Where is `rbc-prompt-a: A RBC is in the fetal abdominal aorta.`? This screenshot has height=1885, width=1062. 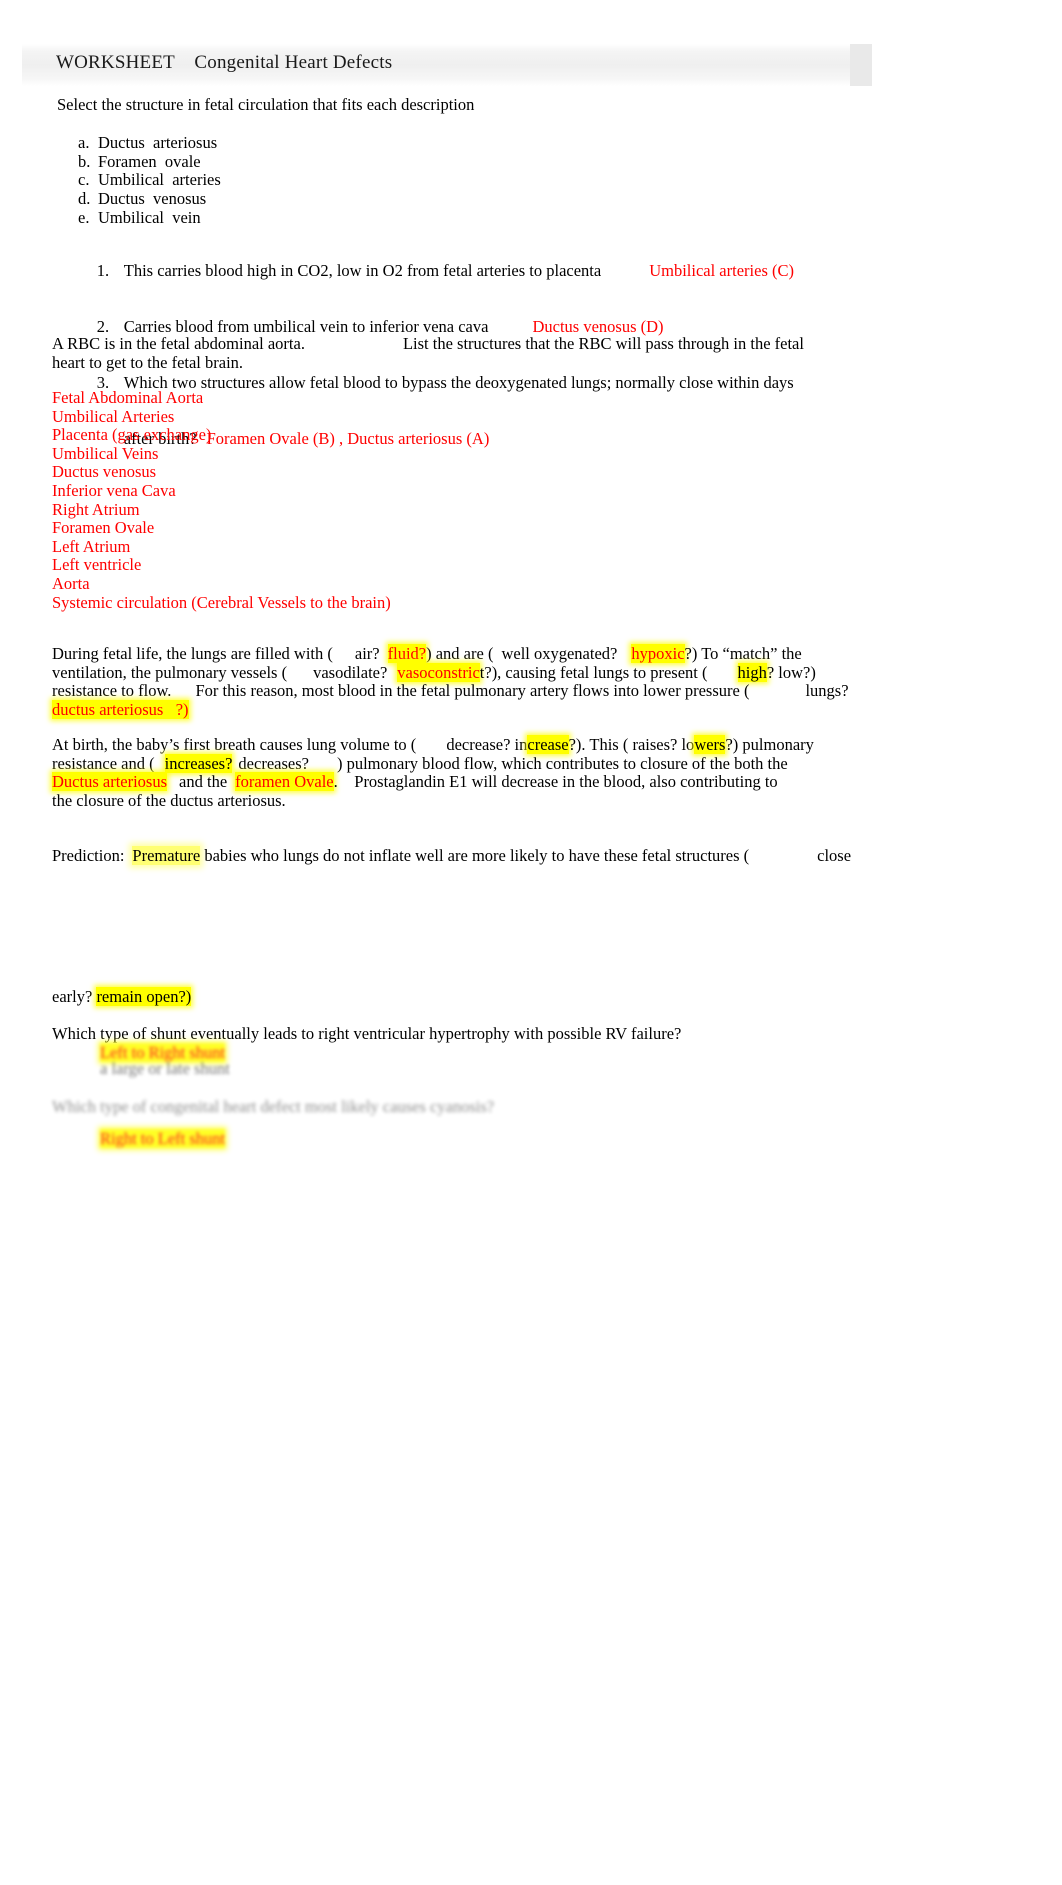
rbc-prompt-a: A RBC is in the fetal abdominal aorta. is located at coordinates (178, 343).